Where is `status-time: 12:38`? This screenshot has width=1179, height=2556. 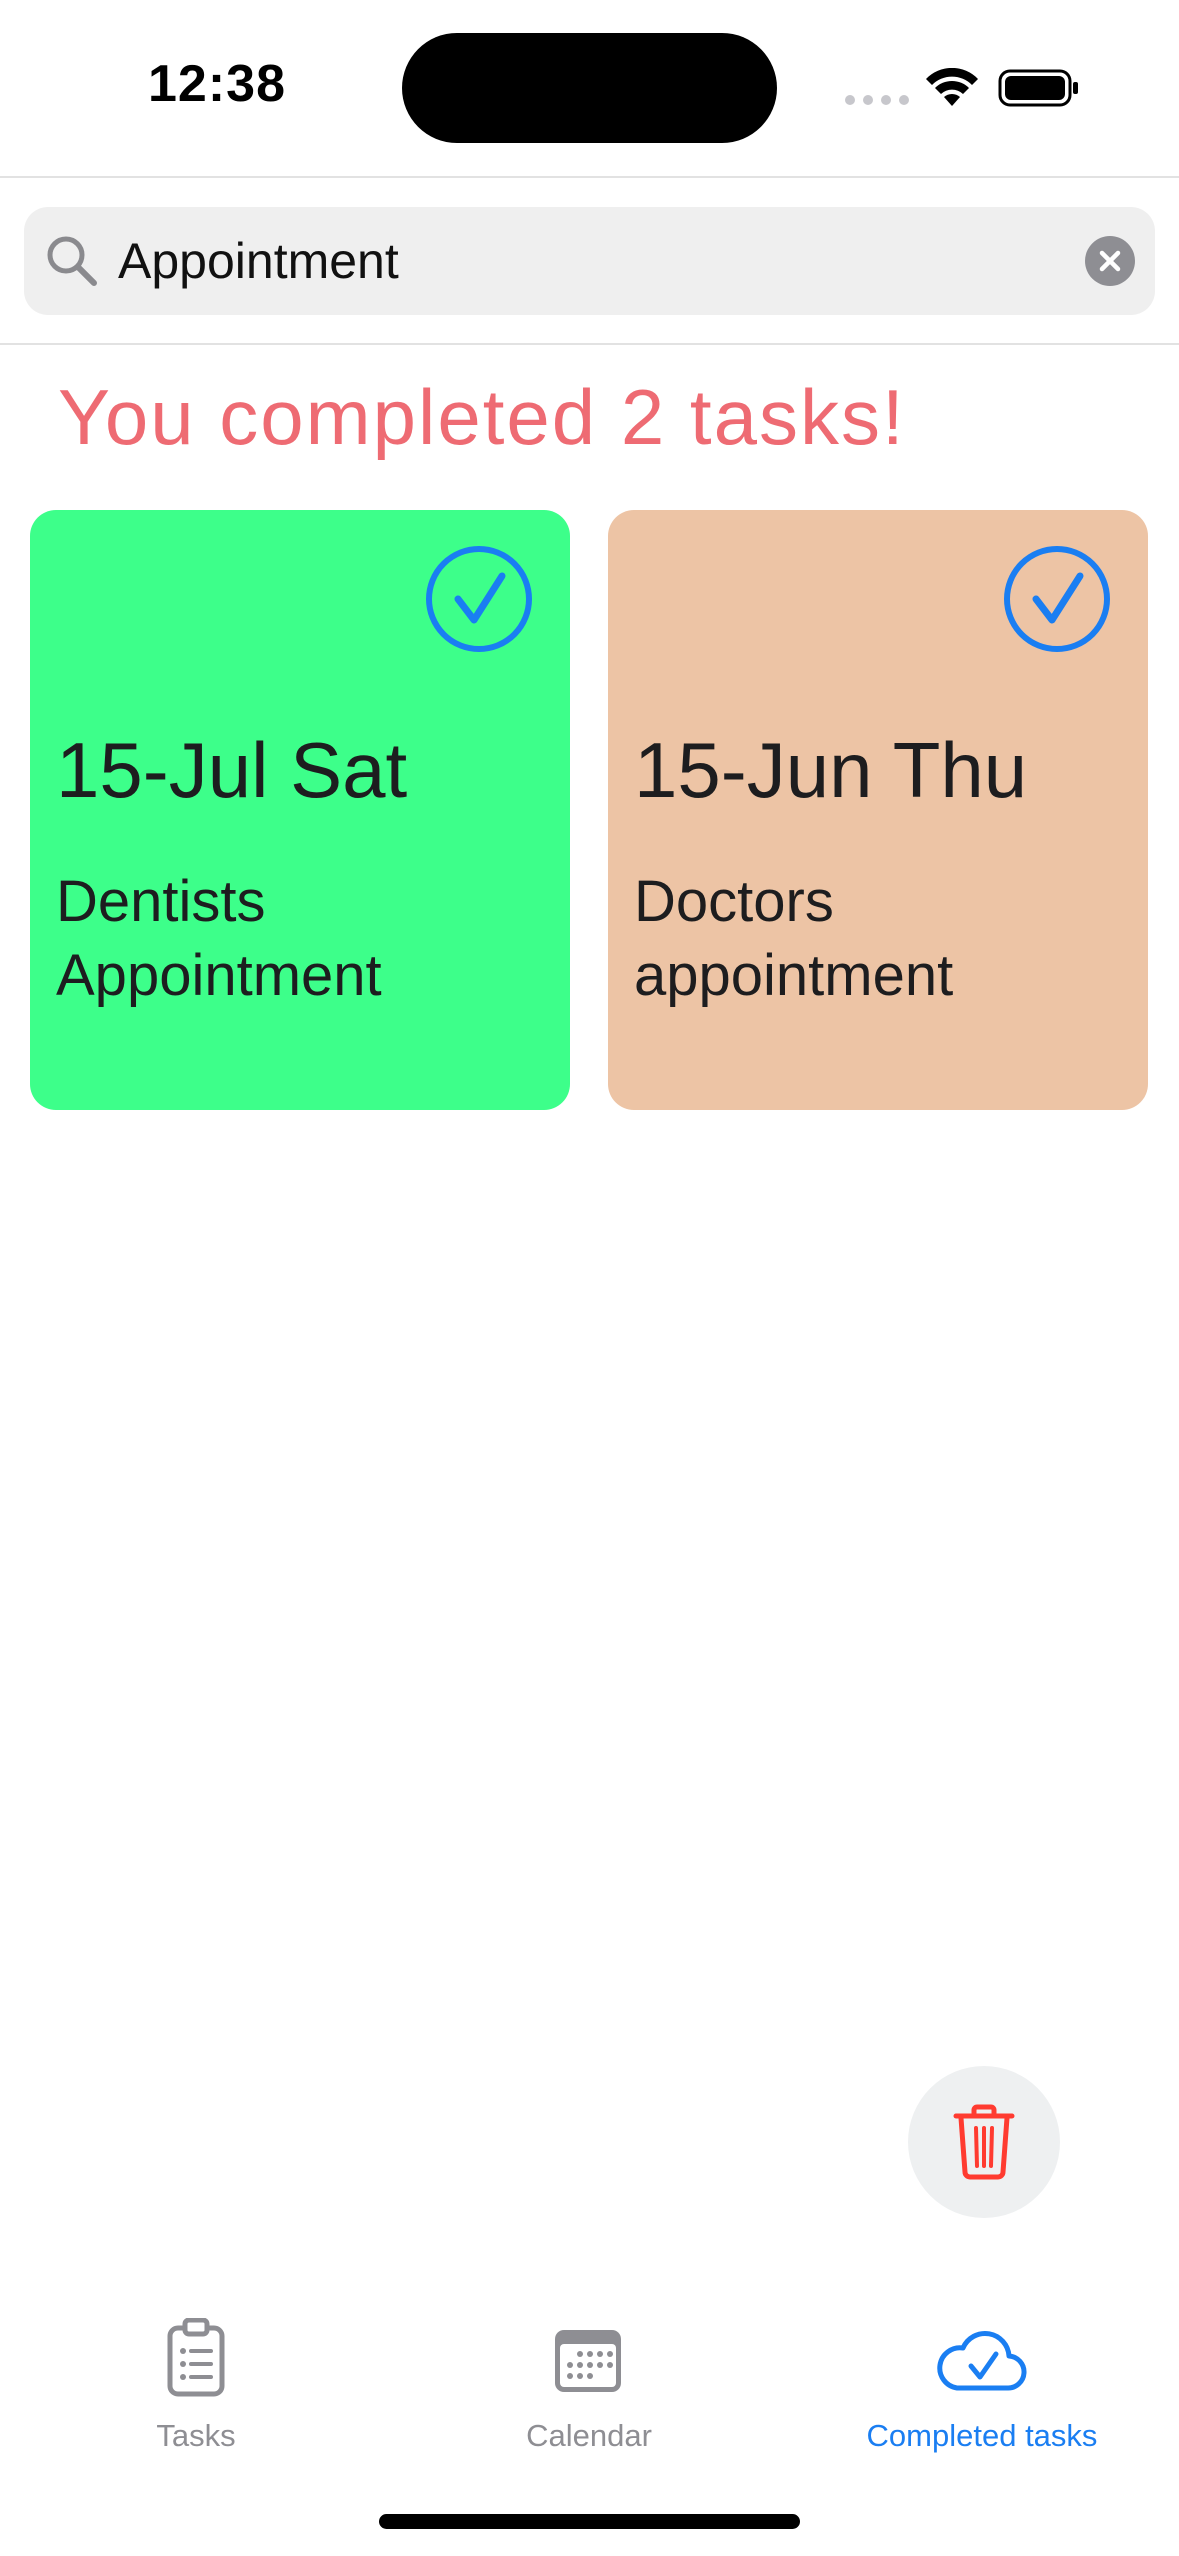 status-time: 12:38 is located at coordinates (217, 84).